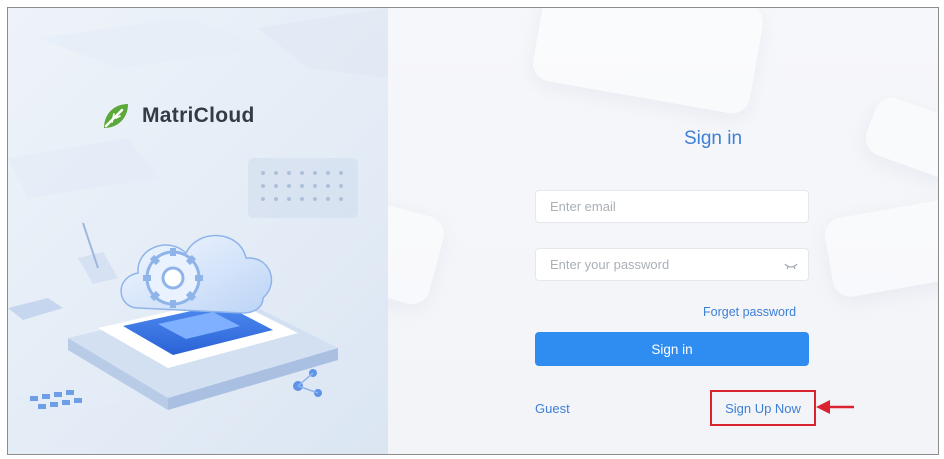  I want to click on left-arrow-icon, so click(835, 407).